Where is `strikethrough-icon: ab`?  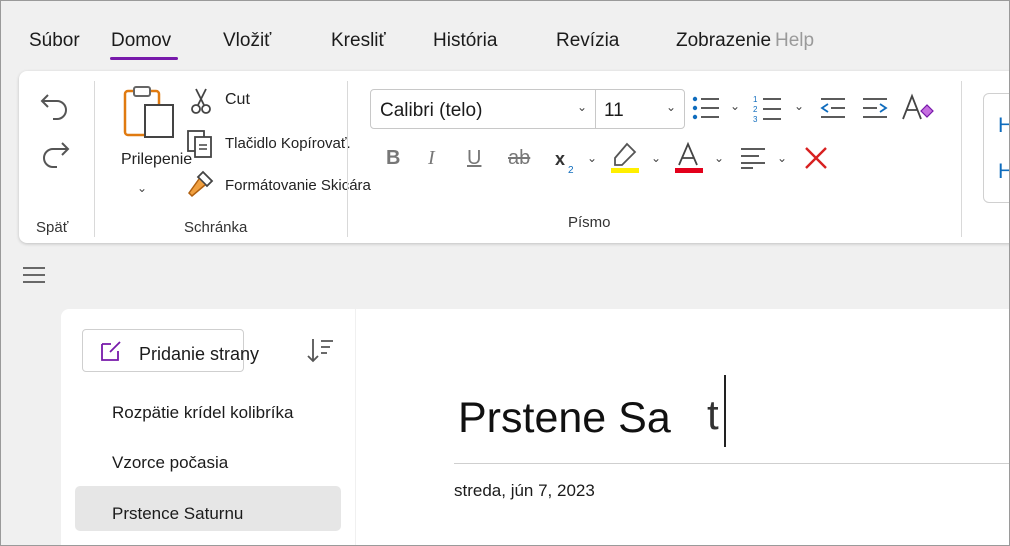
strikethrough-icon: ab is located at coordinates (519, 158).